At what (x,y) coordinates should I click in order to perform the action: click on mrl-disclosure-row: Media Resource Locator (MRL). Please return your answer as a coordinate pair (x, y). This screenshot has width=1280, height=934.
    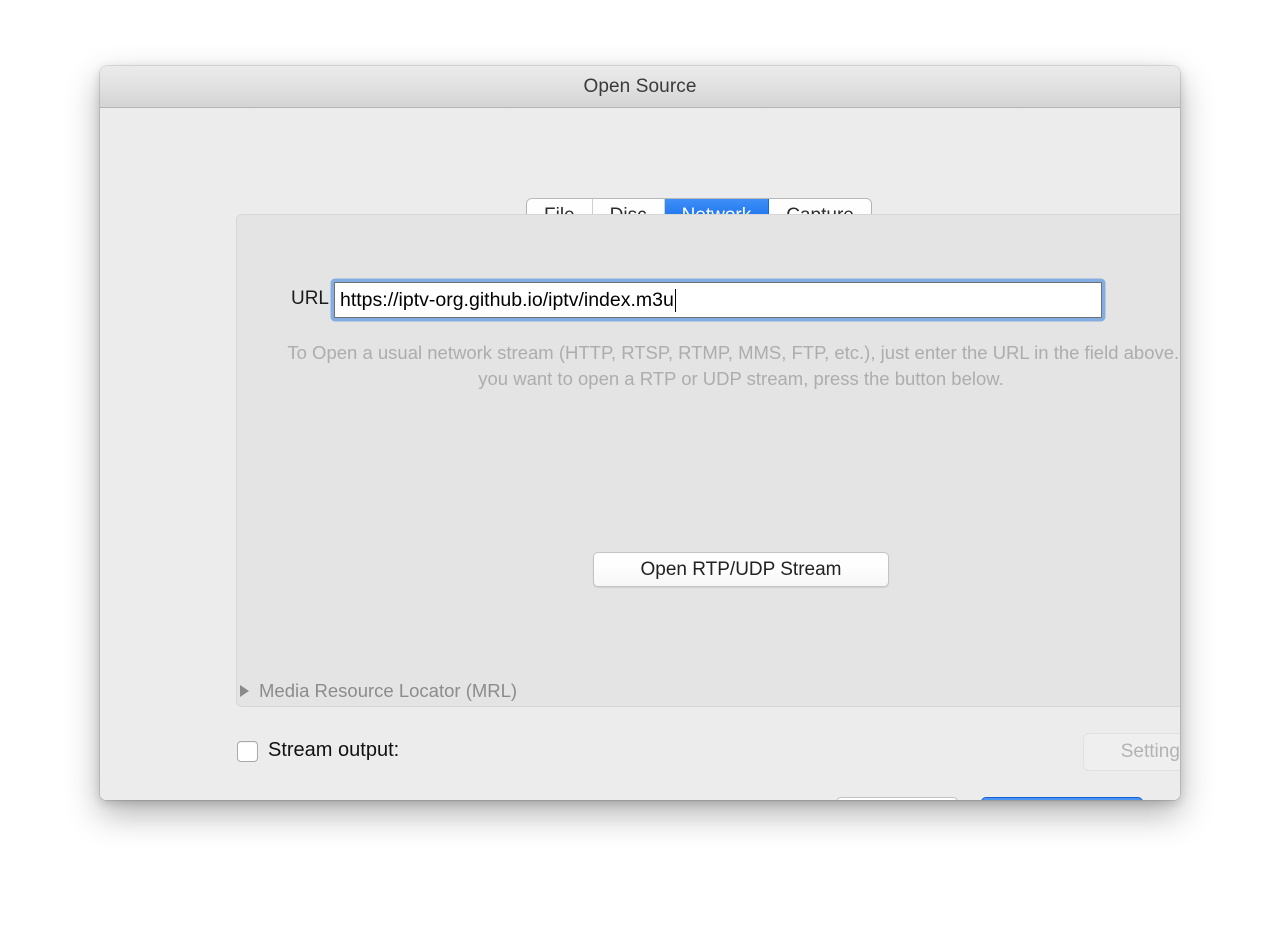
    Looking at the image, I should click on (378, 691).